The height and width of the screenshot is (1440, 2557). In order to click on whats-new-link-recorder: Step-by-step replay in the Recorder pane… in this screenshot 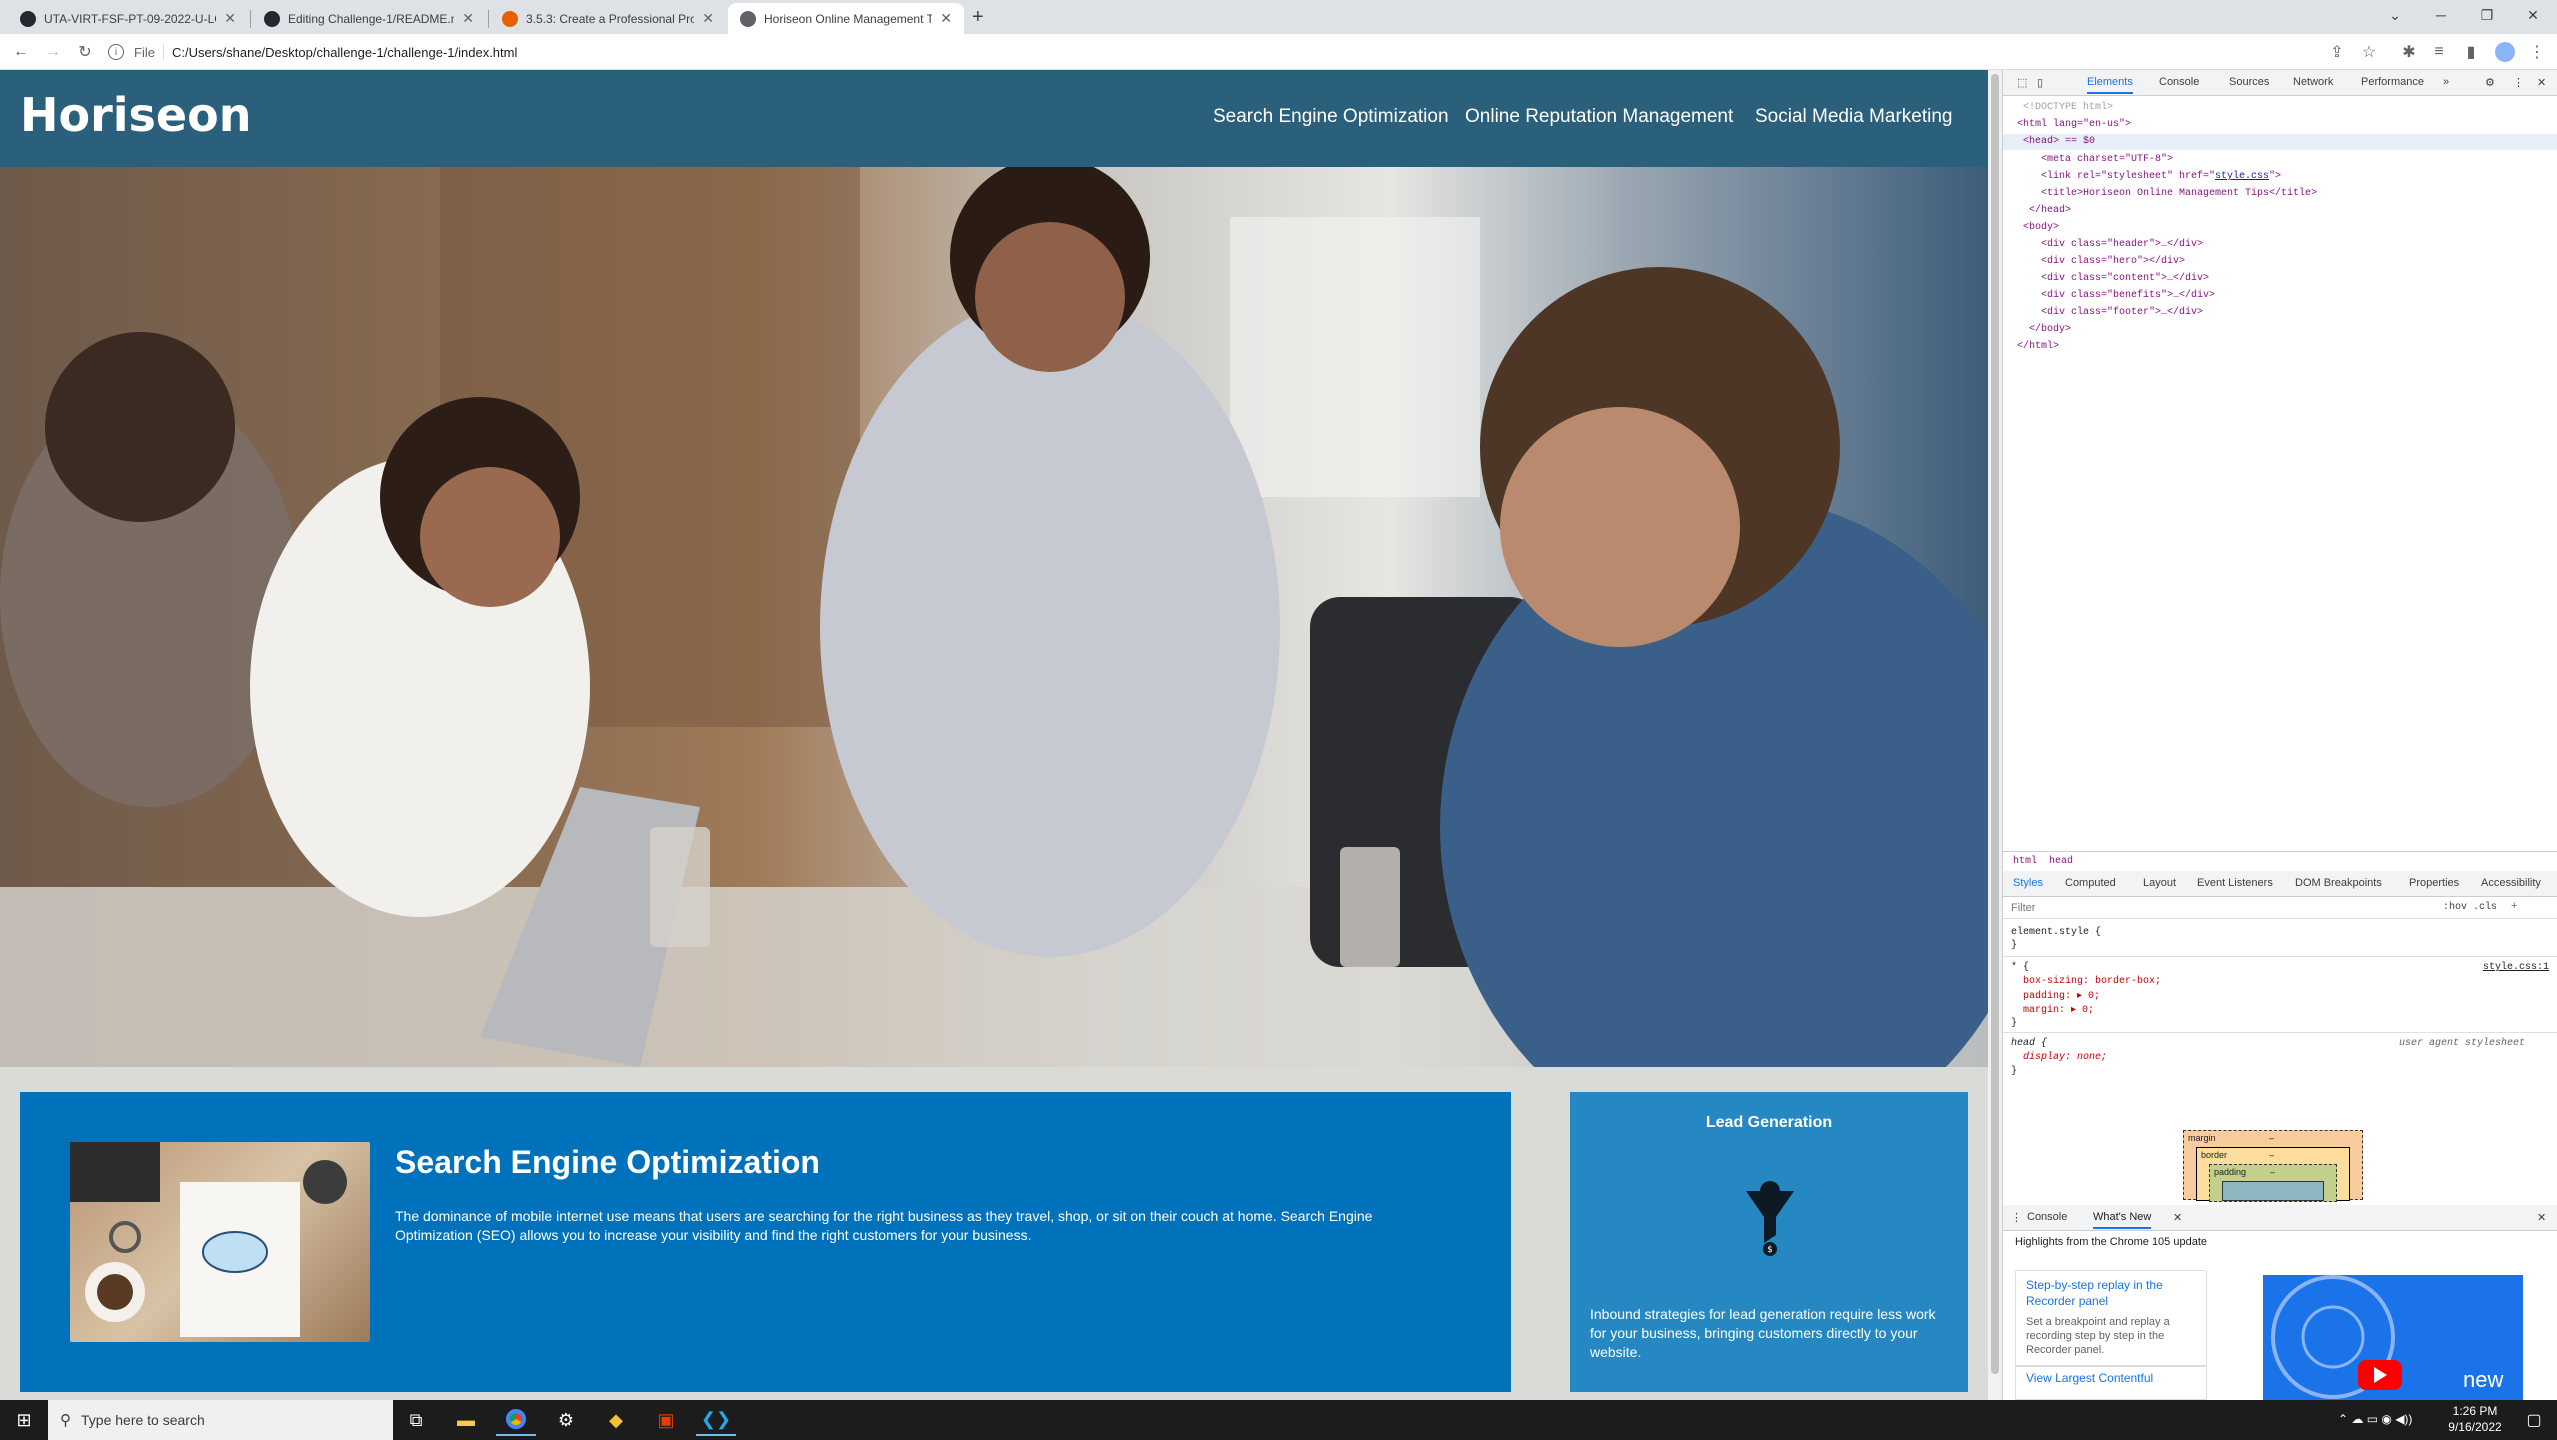, I will do `click(2111, 1293)`.